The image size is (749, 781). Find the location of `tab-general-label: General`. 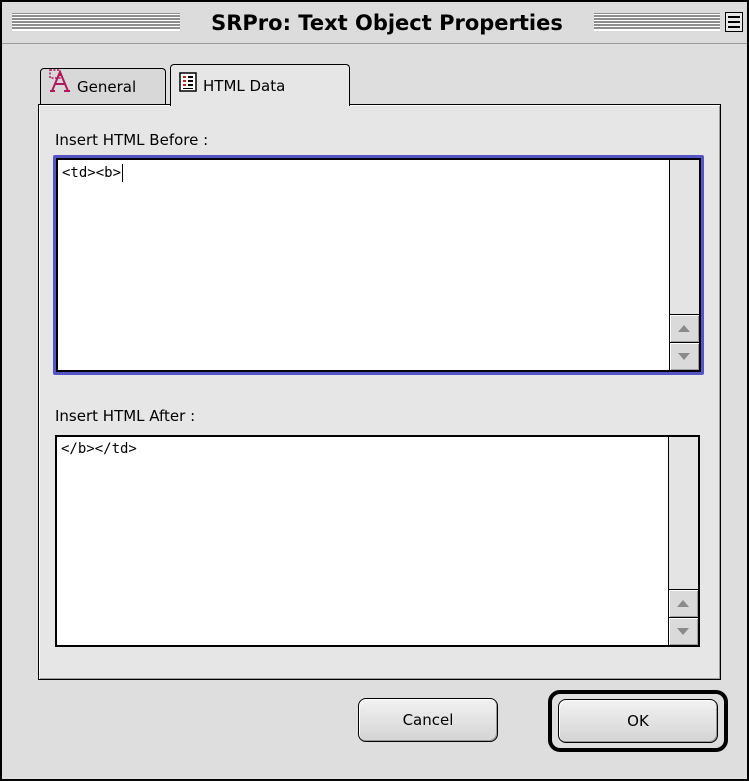

tab-general-label: General is located at coordinates (107, 87).